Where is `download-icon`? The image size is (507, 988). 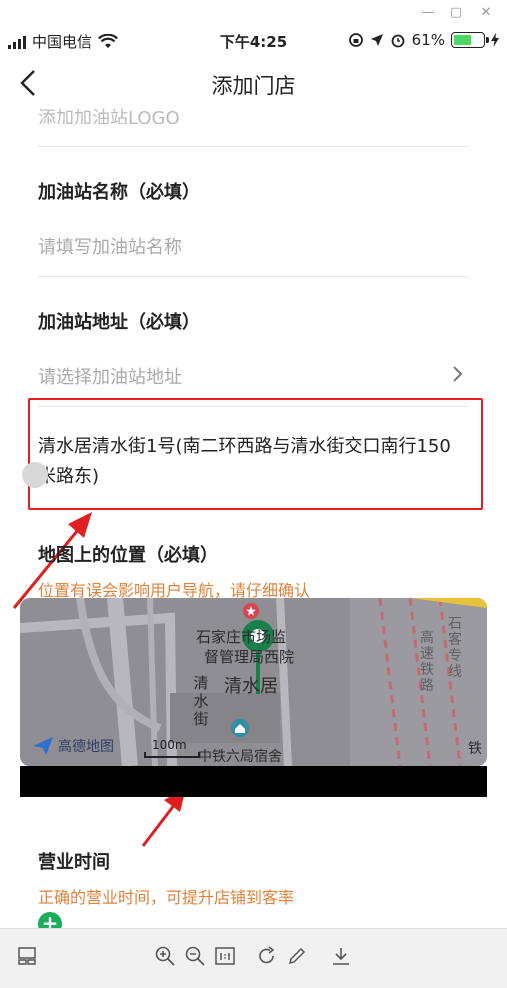
download-icon is located at coordinates (341, 956).